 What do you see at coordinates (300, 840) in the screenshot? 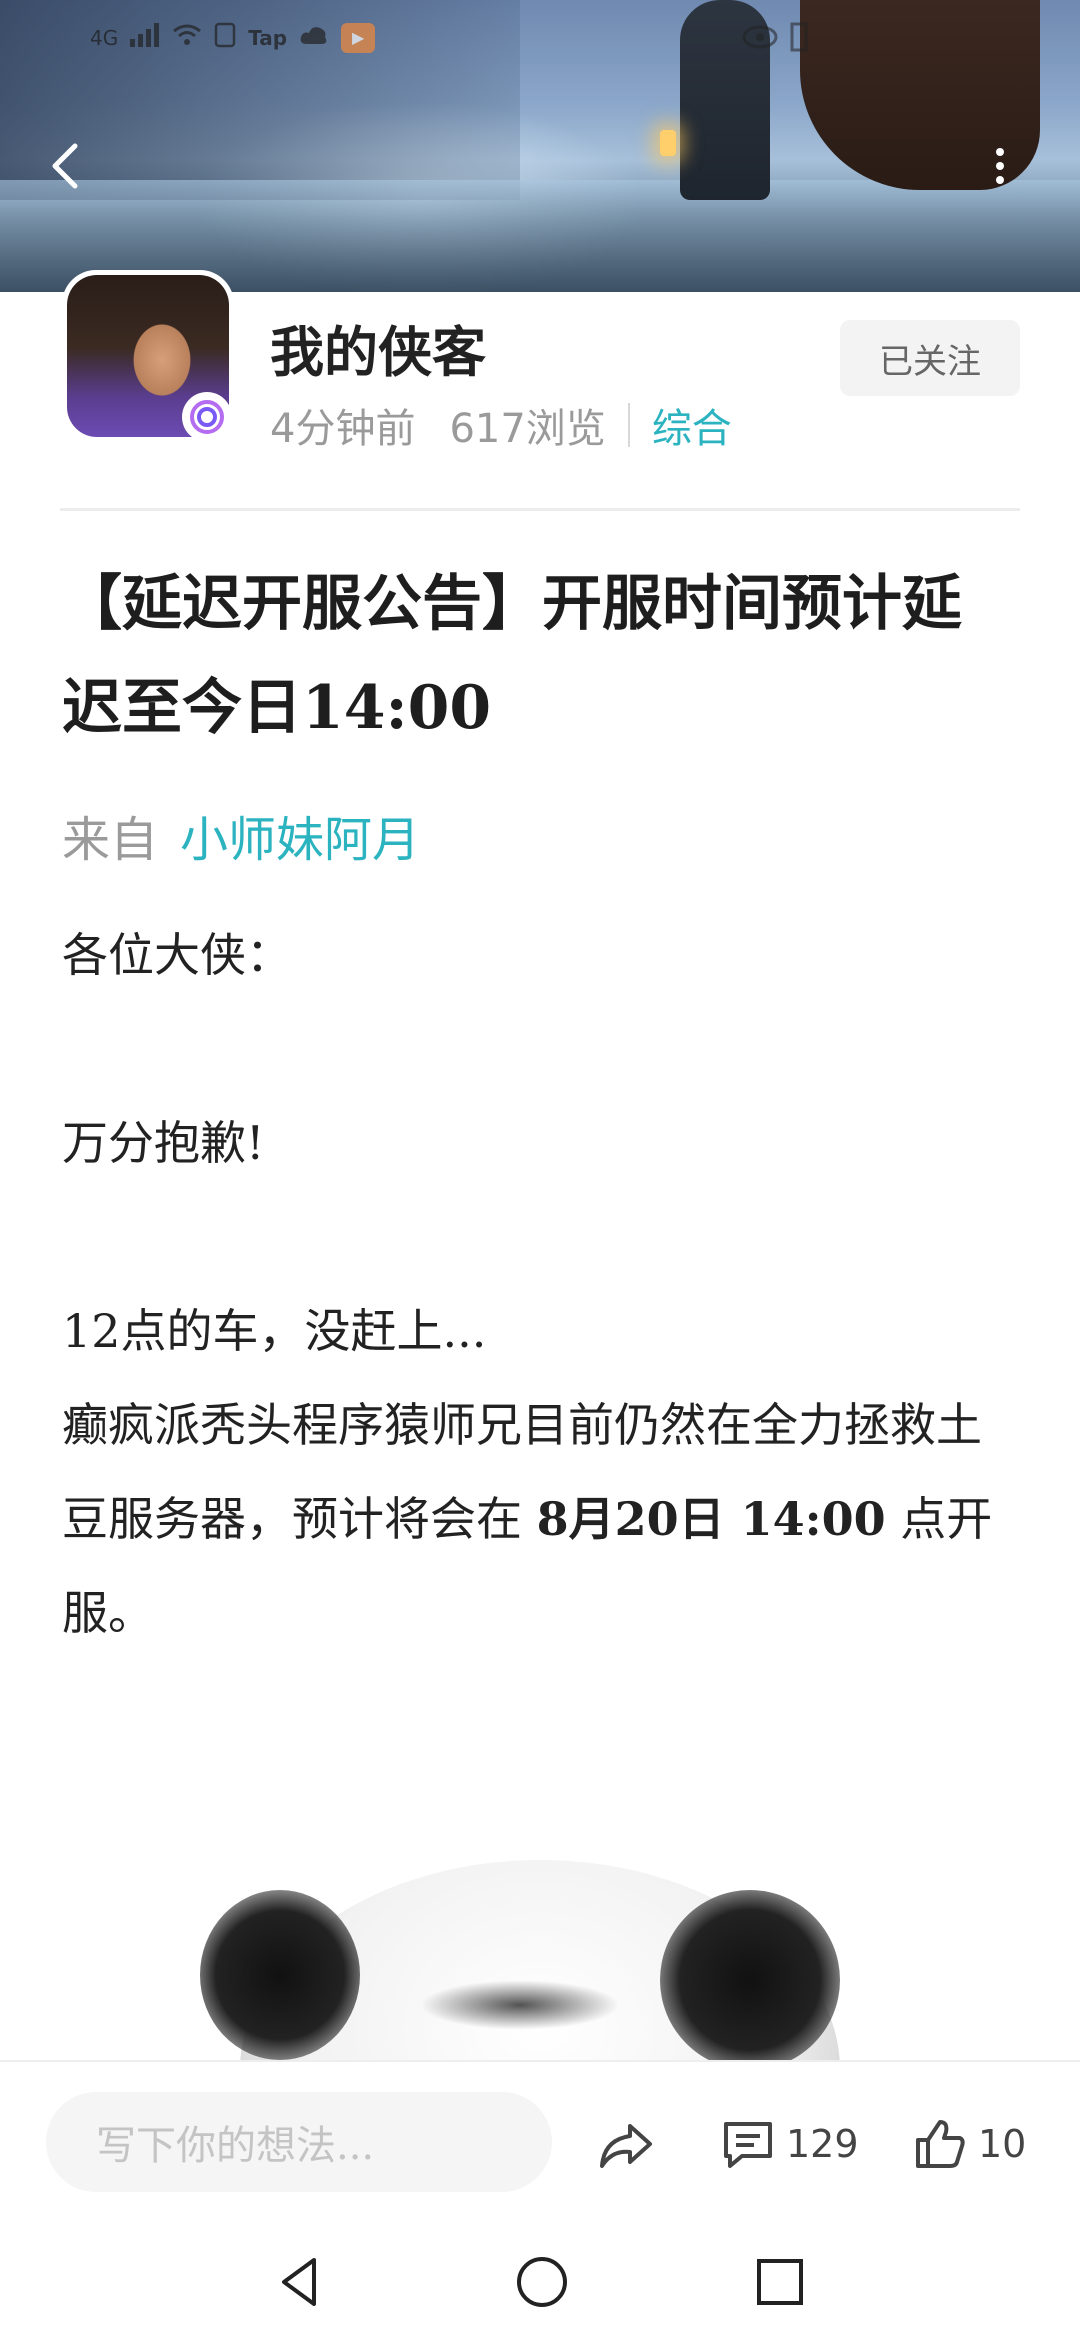
I see `author-link: 小师妹阿月` at bounding box center [300, 840].